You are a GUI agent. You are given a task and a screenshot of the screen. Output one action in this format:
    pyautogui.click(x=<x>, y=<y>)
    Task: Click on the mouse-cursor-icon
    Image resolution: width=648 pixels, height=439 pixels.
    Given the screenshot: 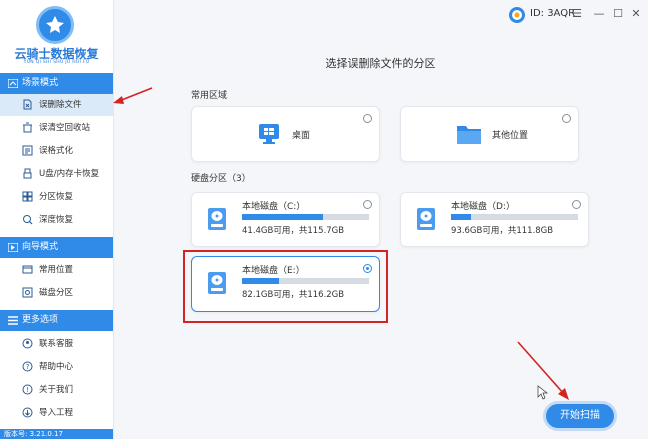 What is the action you would take?
    pyautogui.click(x=543, y=392)
    